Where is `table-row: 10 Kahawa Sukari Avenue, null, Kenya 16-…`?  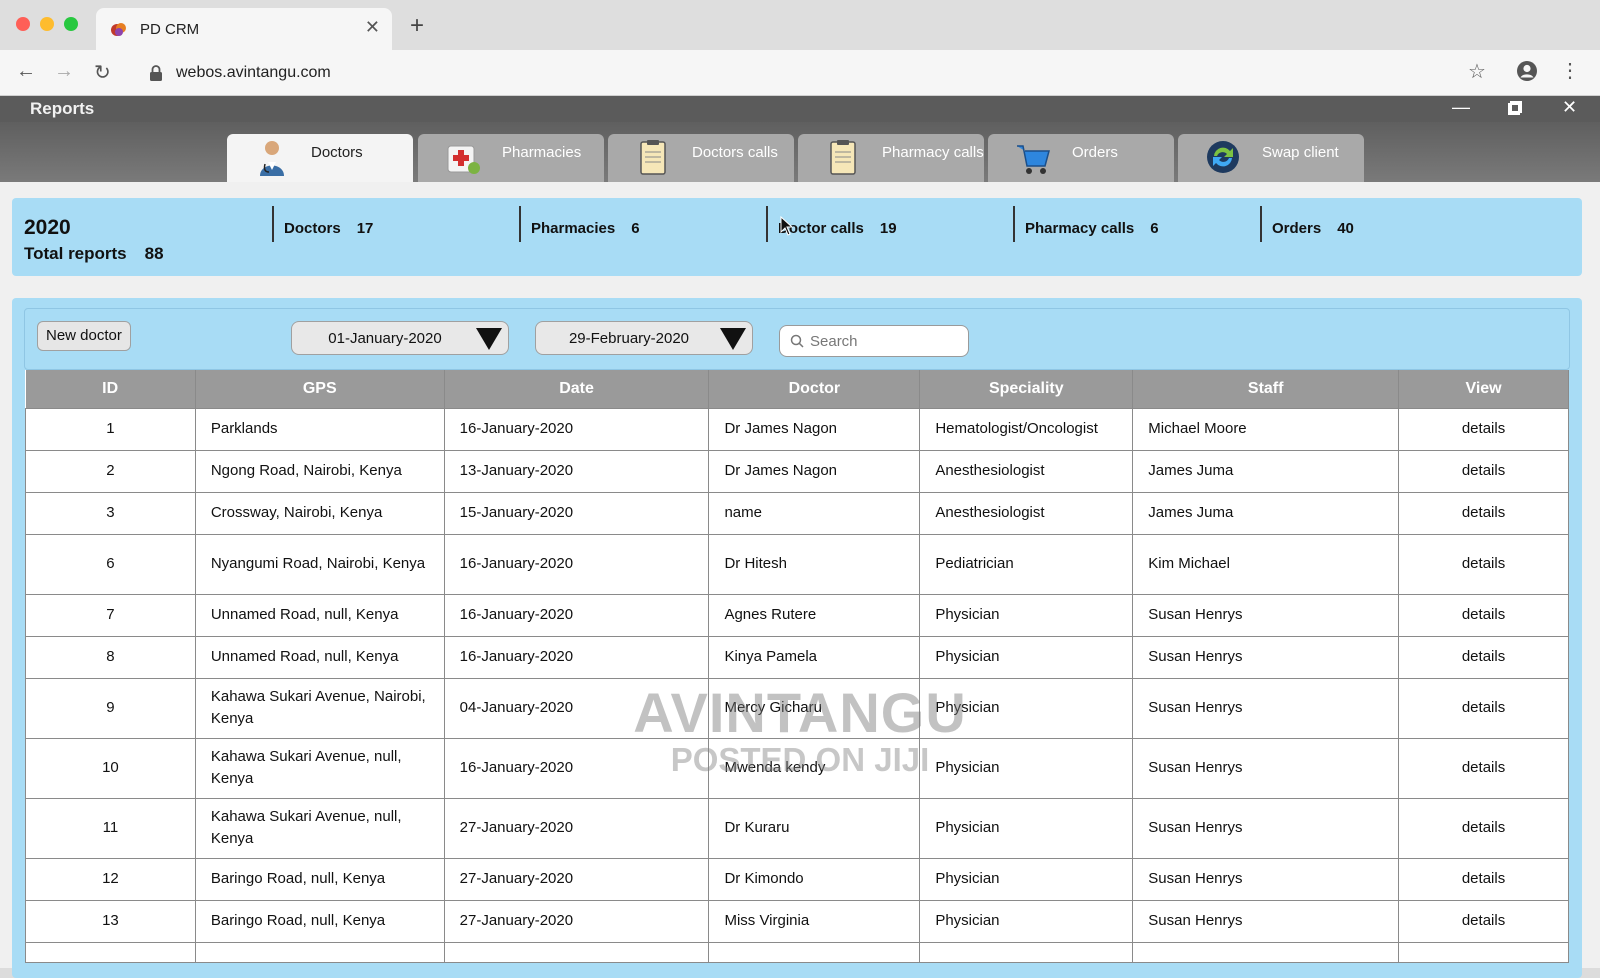 table-row: 10 Kahawa Sukari Avenue, null, Kenya 16-… is located at coordinates (797, 768).